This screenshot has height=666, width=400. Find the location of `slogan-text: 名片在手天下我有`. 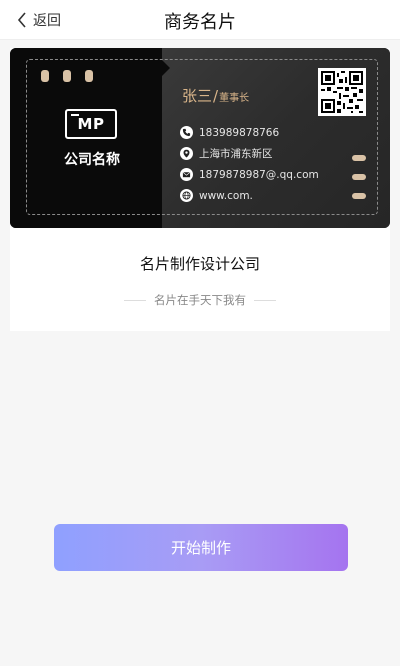

slogan-text: 名片在手天下我有 is located at coordinates (200, 300).